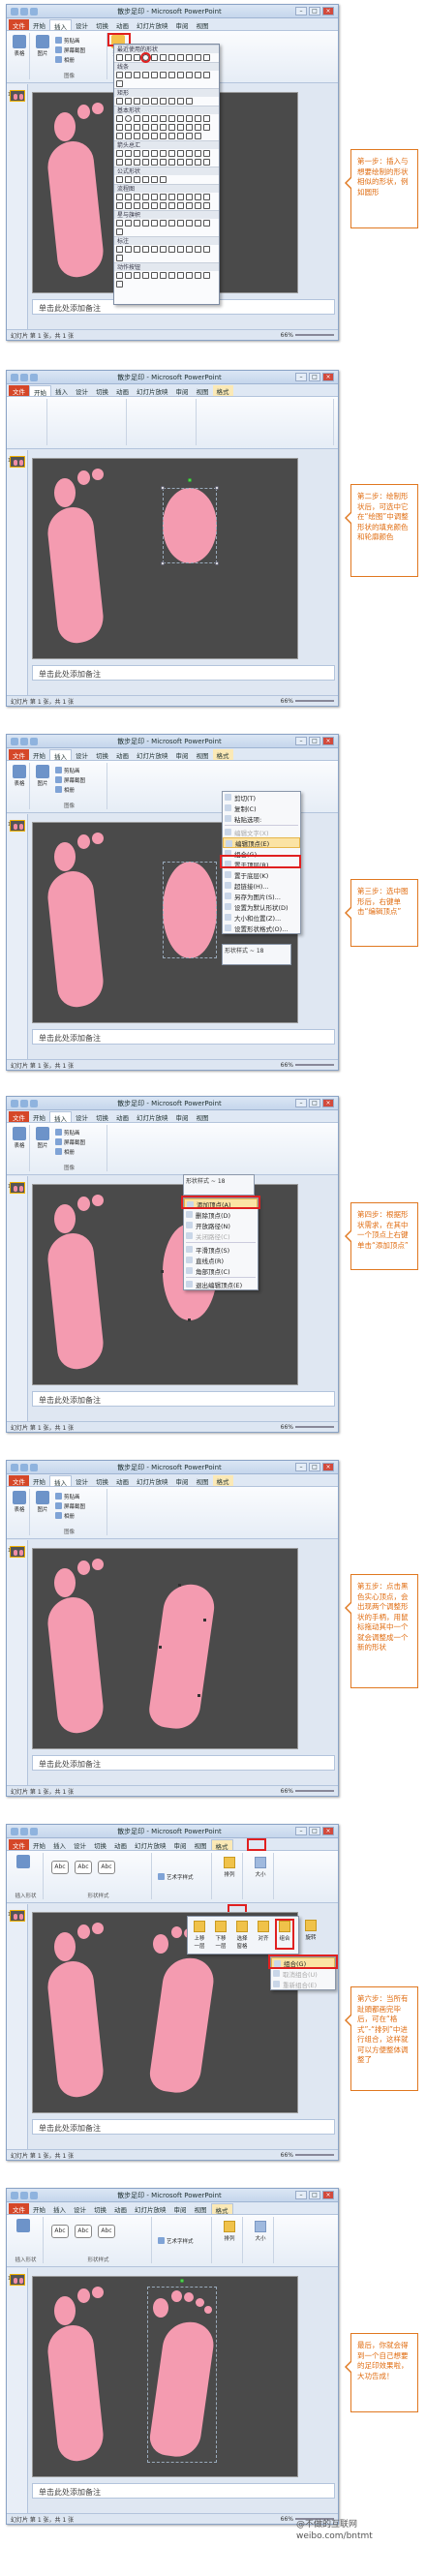 The image size is (426, 2576). What do you see at coordinates (102, 754) in the screenshot?
I see `tab-transitions: 切换` at bounding box center [102, 754].